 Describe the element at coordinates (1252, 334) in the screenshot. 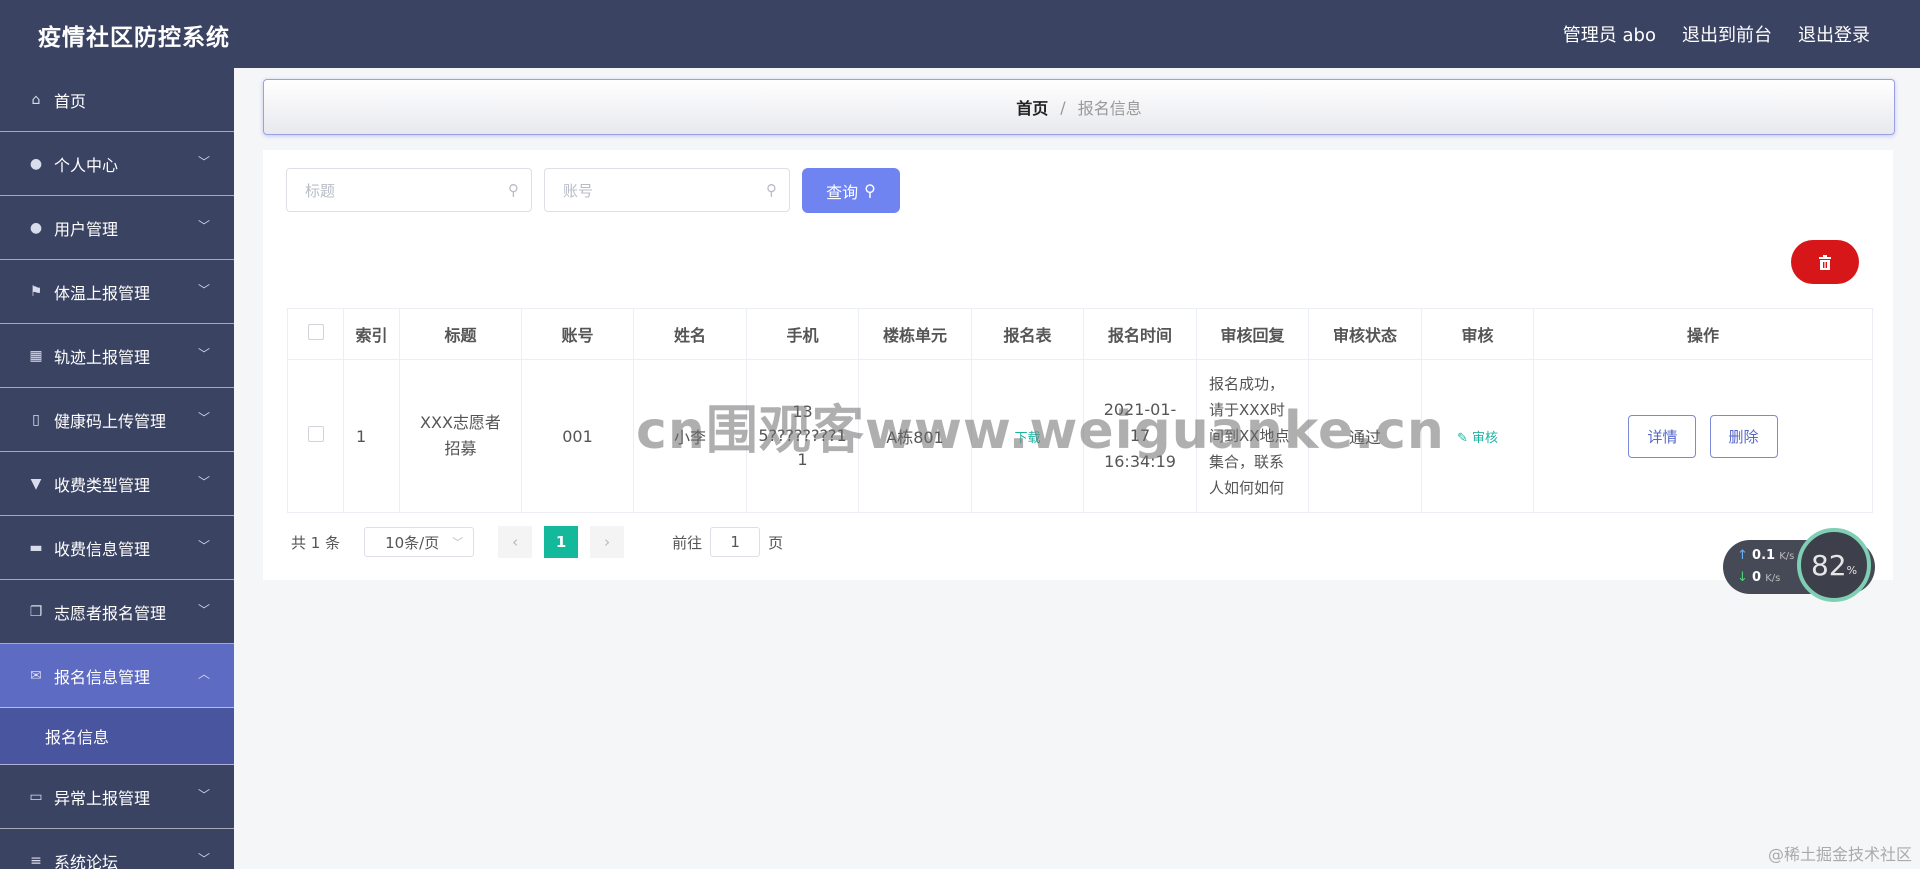

I see `column-header: 审核回复` at that location.